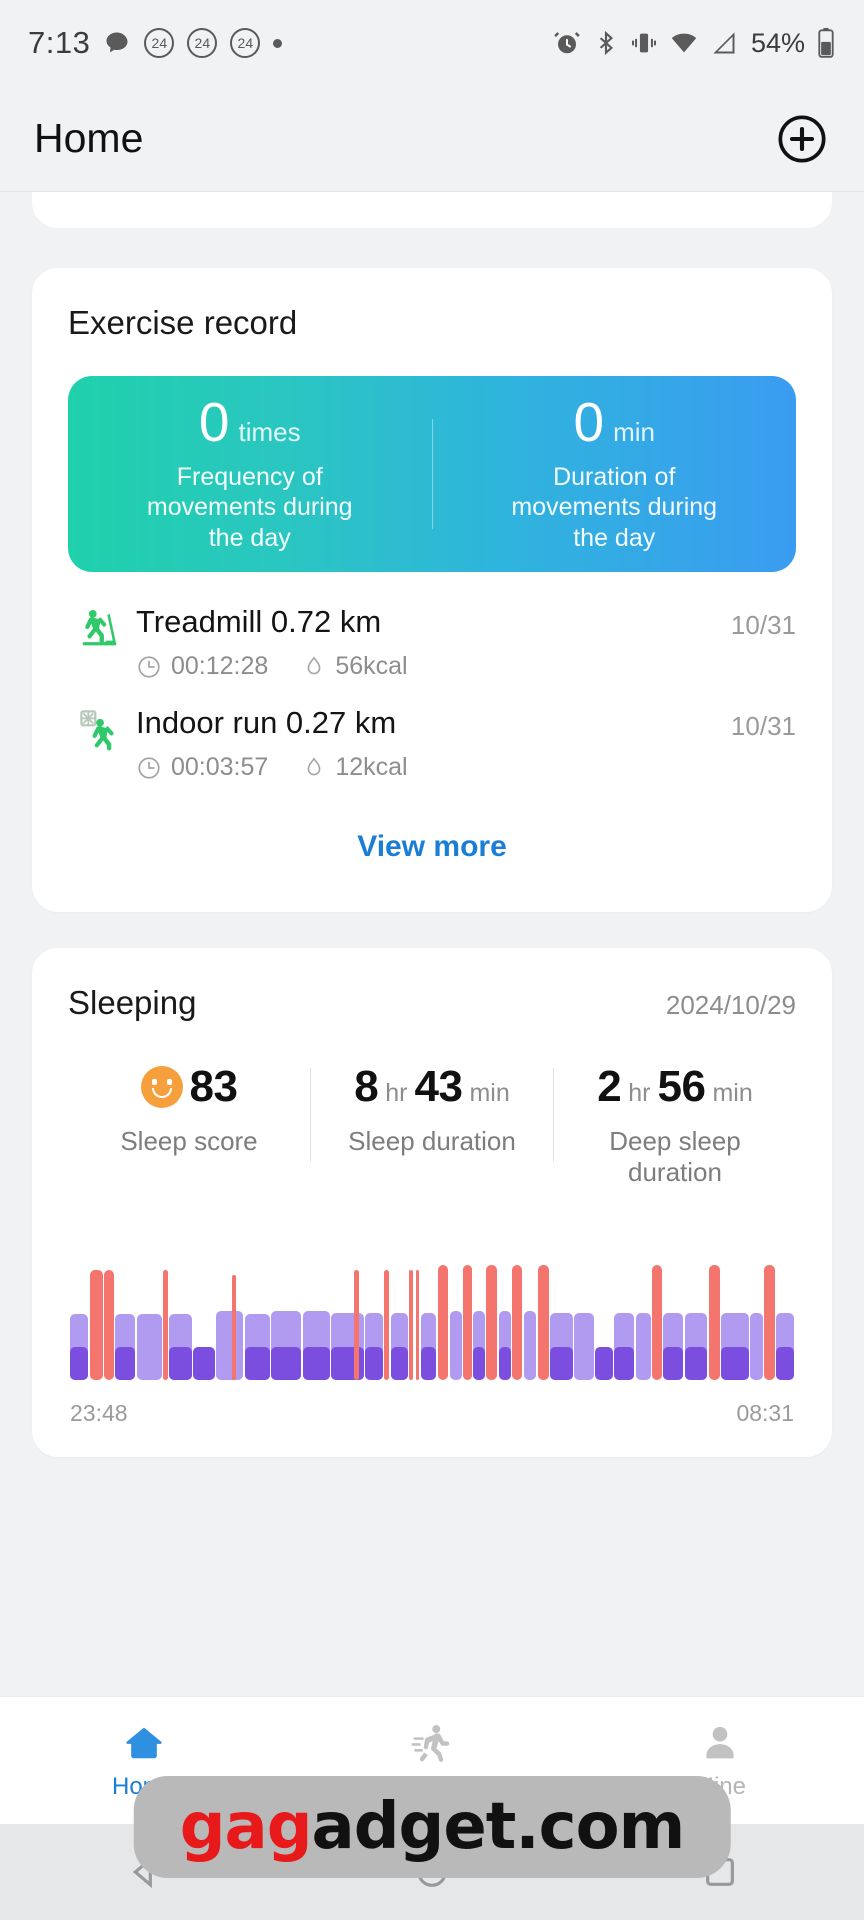  Describe the element at coordinates (432, 1141) in the screenshot. I see `sleep-duration-caption: Sleep duration` at that location.